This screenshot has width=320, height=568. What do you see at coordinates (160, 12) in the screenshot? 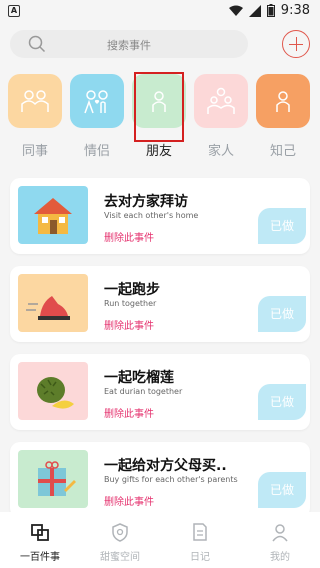
I see `status-bar: A 9:38` at bounding box center [160, 12].